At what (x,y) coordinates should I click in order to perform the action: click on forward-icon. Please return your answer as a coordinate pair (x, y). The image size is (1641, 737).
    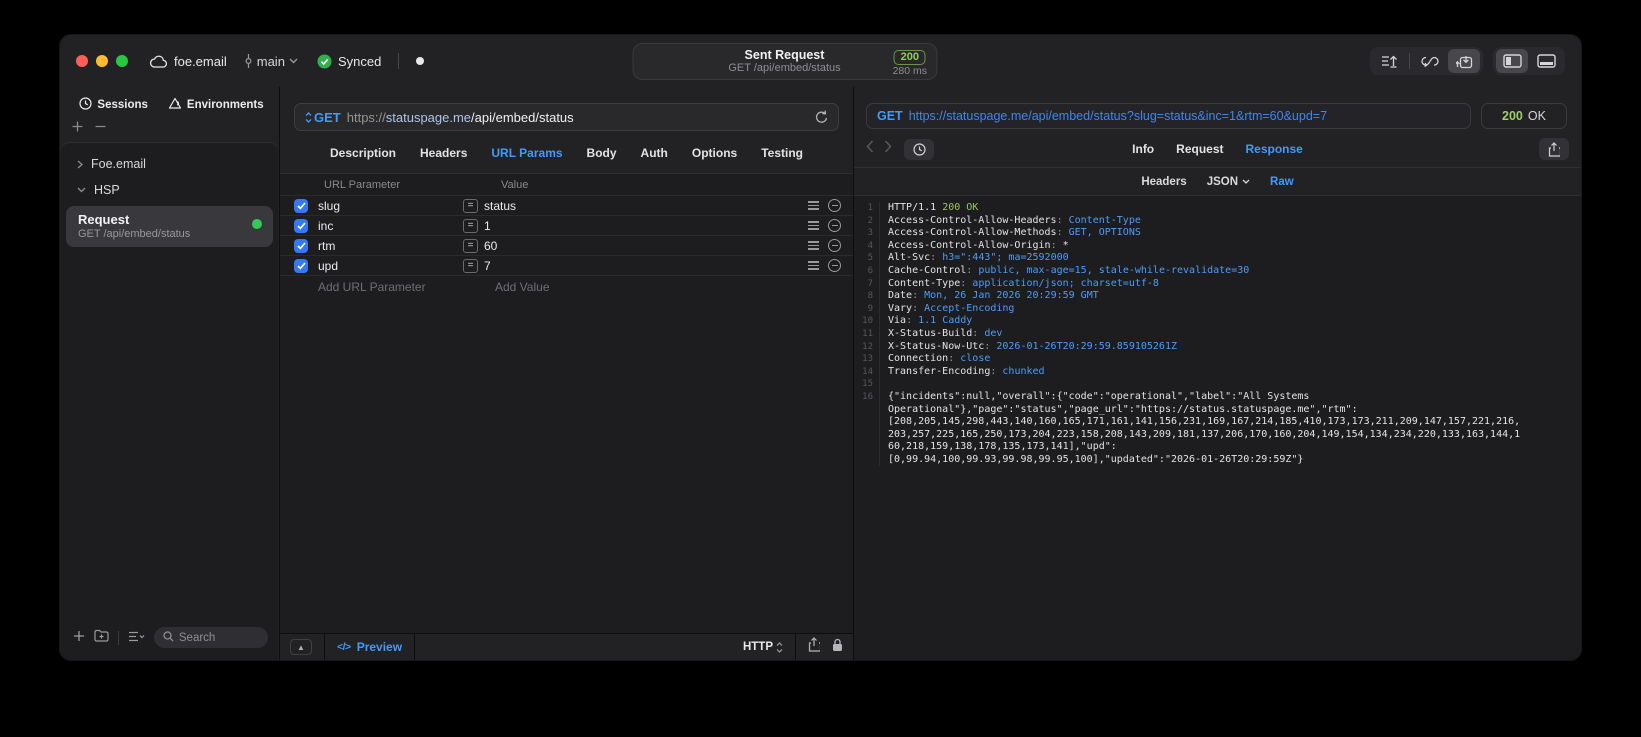
    Looking at the image, I should click on (888, 149).